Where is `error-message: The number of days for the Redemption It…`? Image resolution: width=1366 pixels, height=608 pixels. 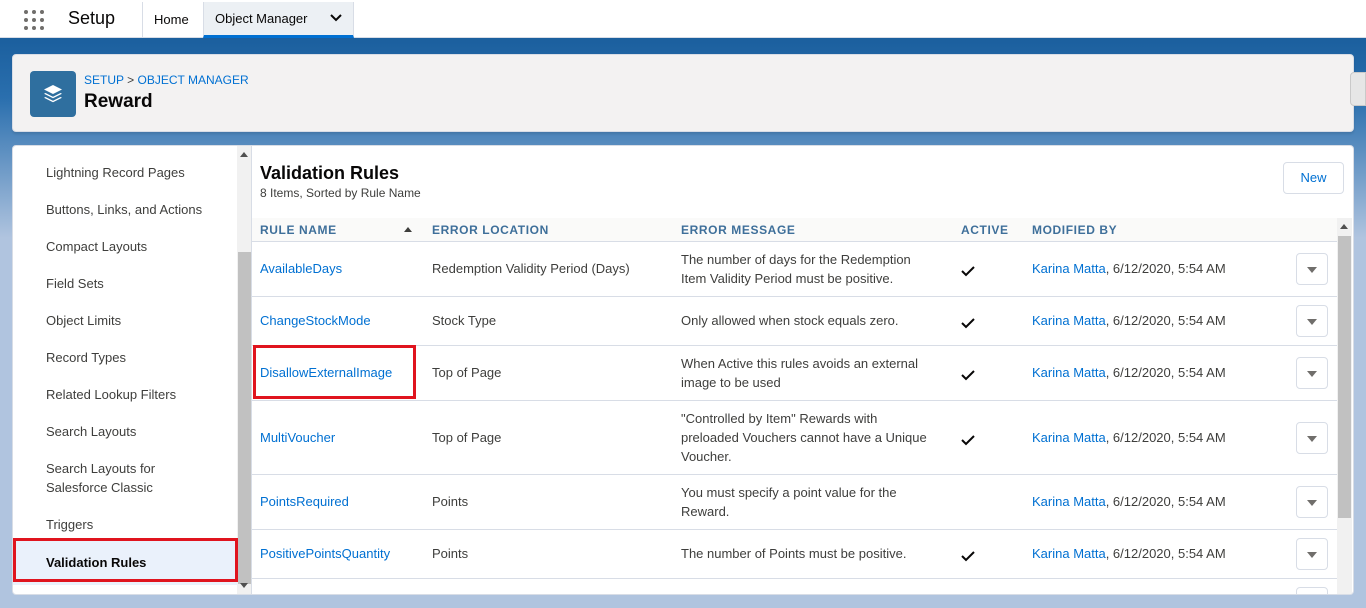
error-message: The number of days for the Redemption It… is located at coordinates (812, 269).